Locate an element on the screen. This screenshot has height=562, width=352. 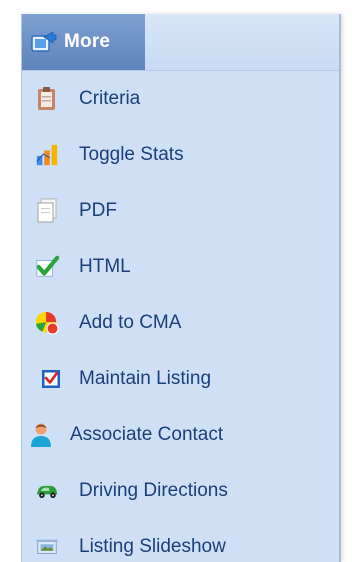
pie-chart-icon is located at coordinates (47, 323).